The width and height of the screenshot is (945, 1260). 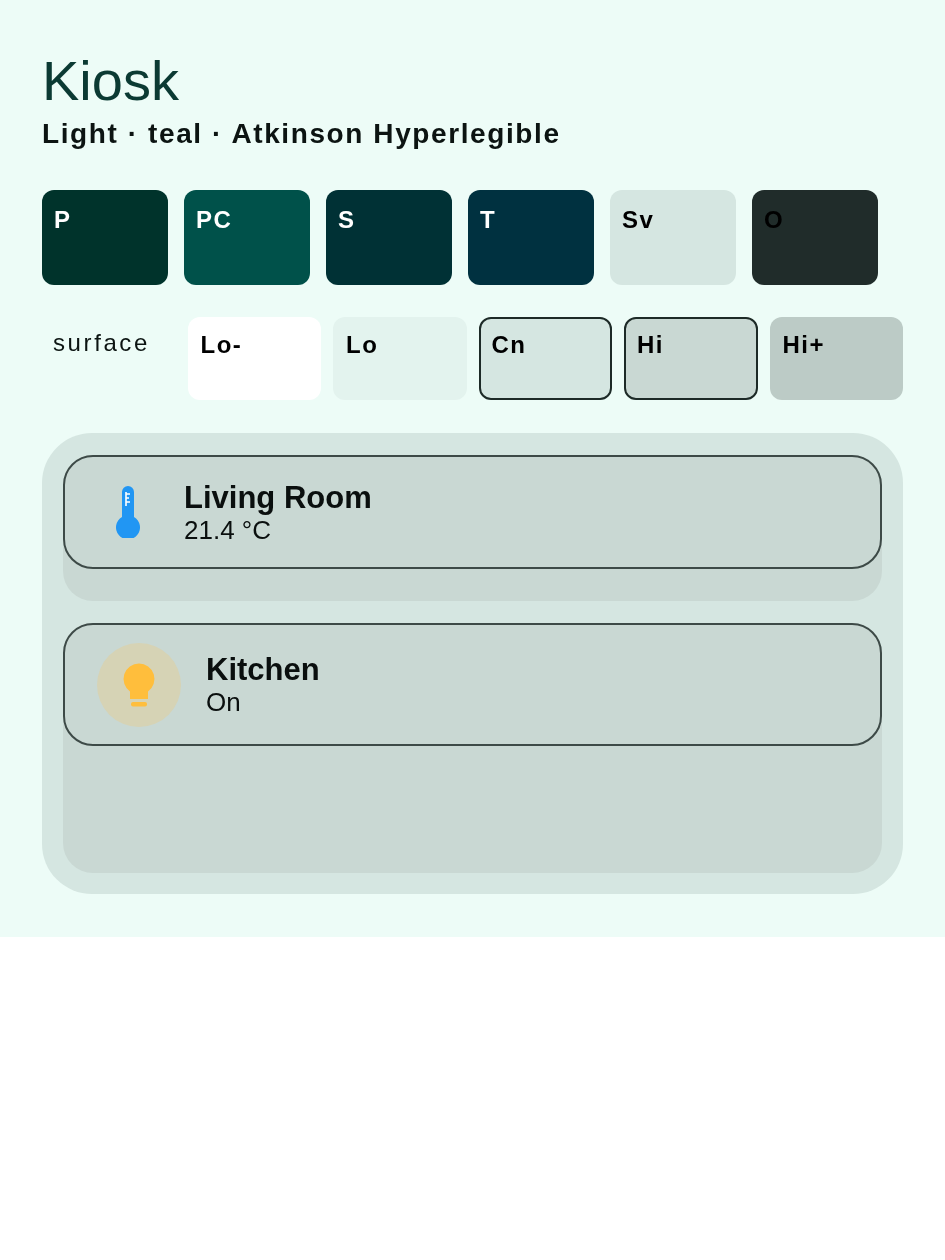 I want to click on swatch-label: Hi+, so click(x=803, y=345).